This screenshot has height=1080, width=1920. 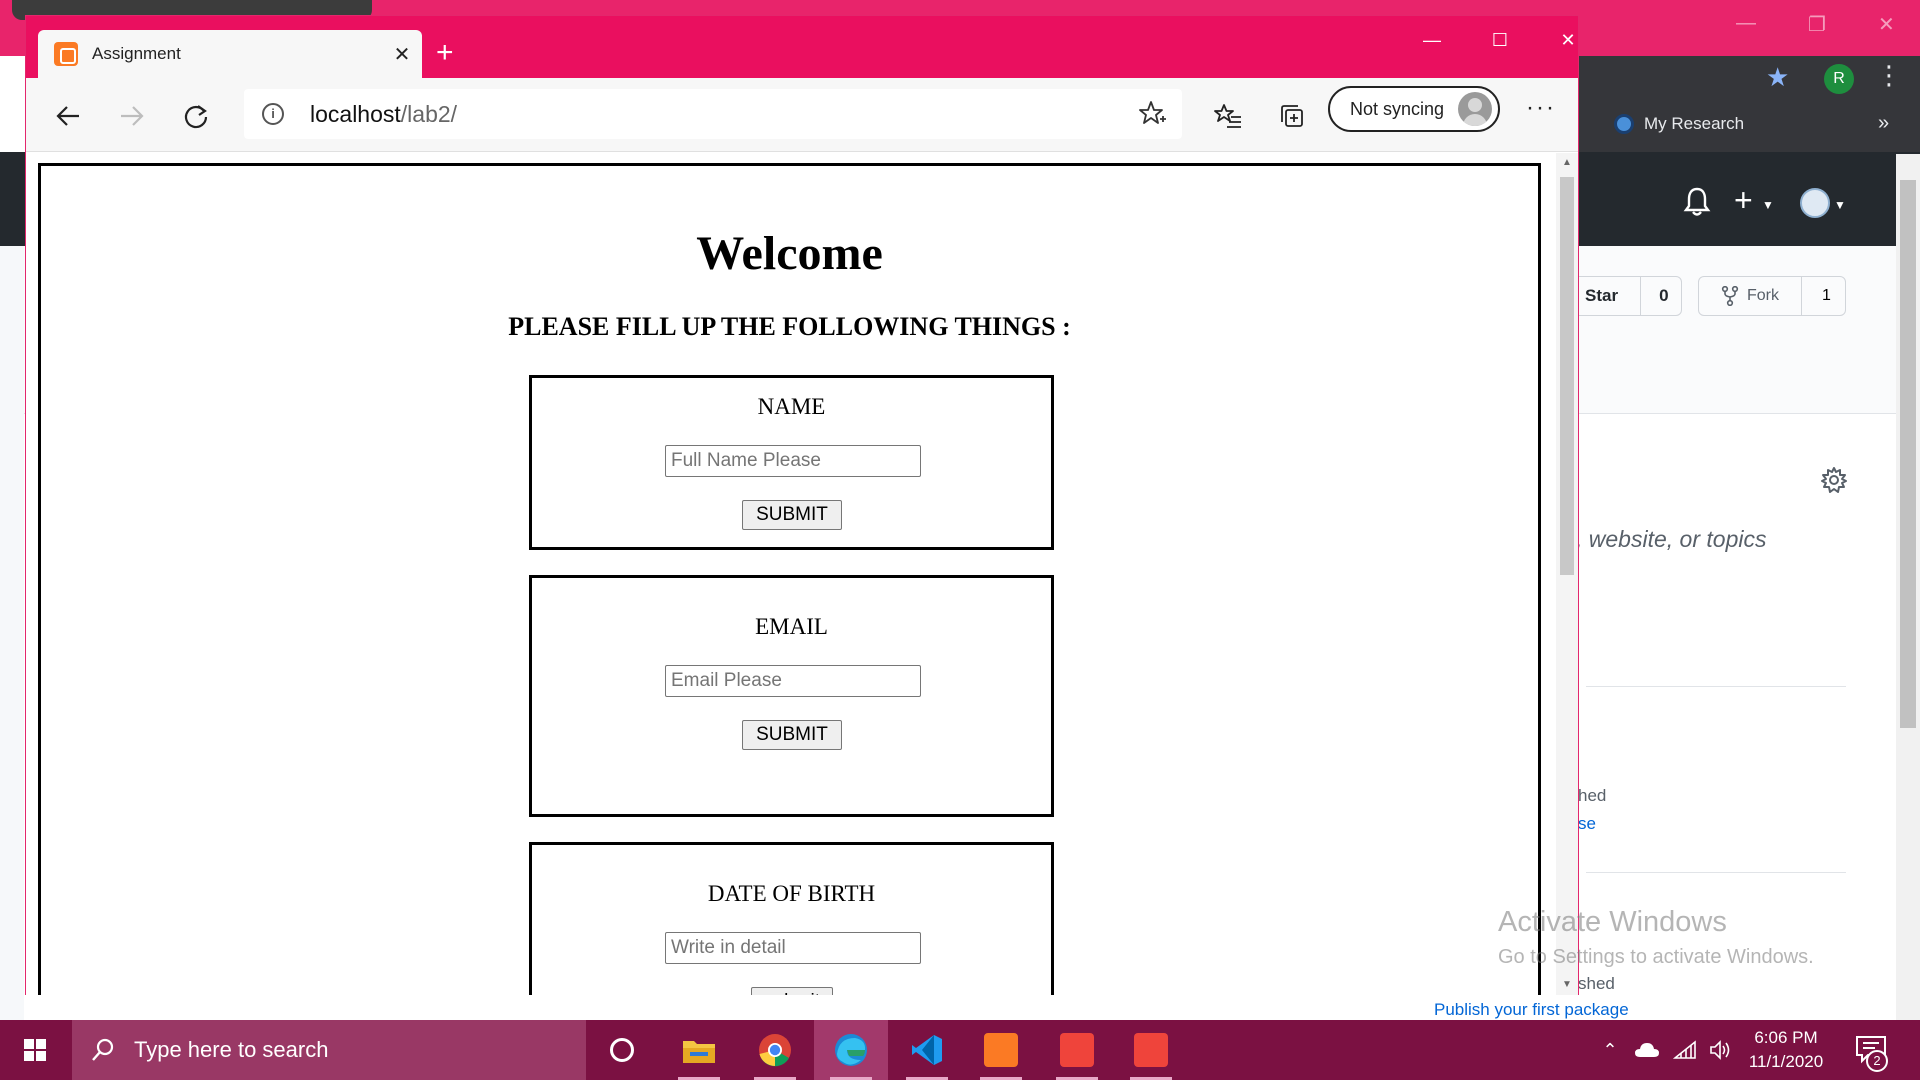 What do you see at coordinates (1685, 1050) in the screenshot?
I see `wifi-icon` at bounding box center [1685, 1050].